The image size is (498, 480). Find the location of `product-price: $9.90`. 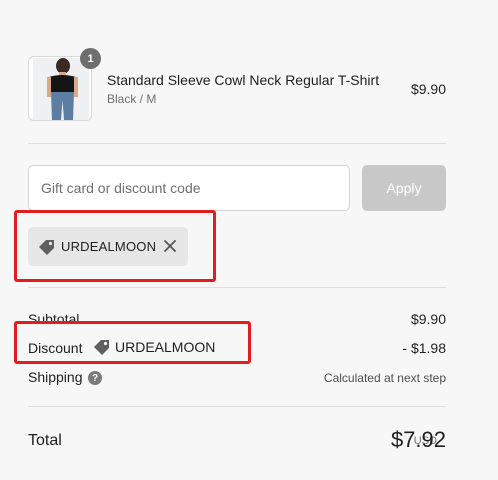

product-price: $9.90 is located at coordinates (428, 89).